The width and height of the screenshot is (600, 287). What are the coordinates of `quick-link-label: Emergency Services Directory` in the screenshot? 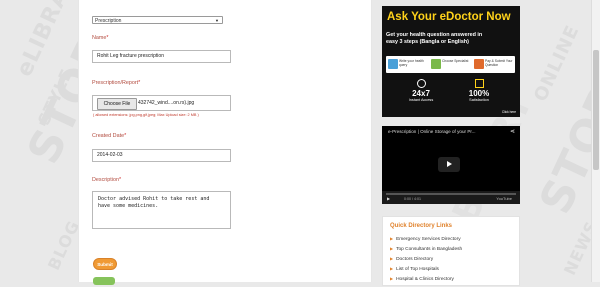 It's located at (428, 239).